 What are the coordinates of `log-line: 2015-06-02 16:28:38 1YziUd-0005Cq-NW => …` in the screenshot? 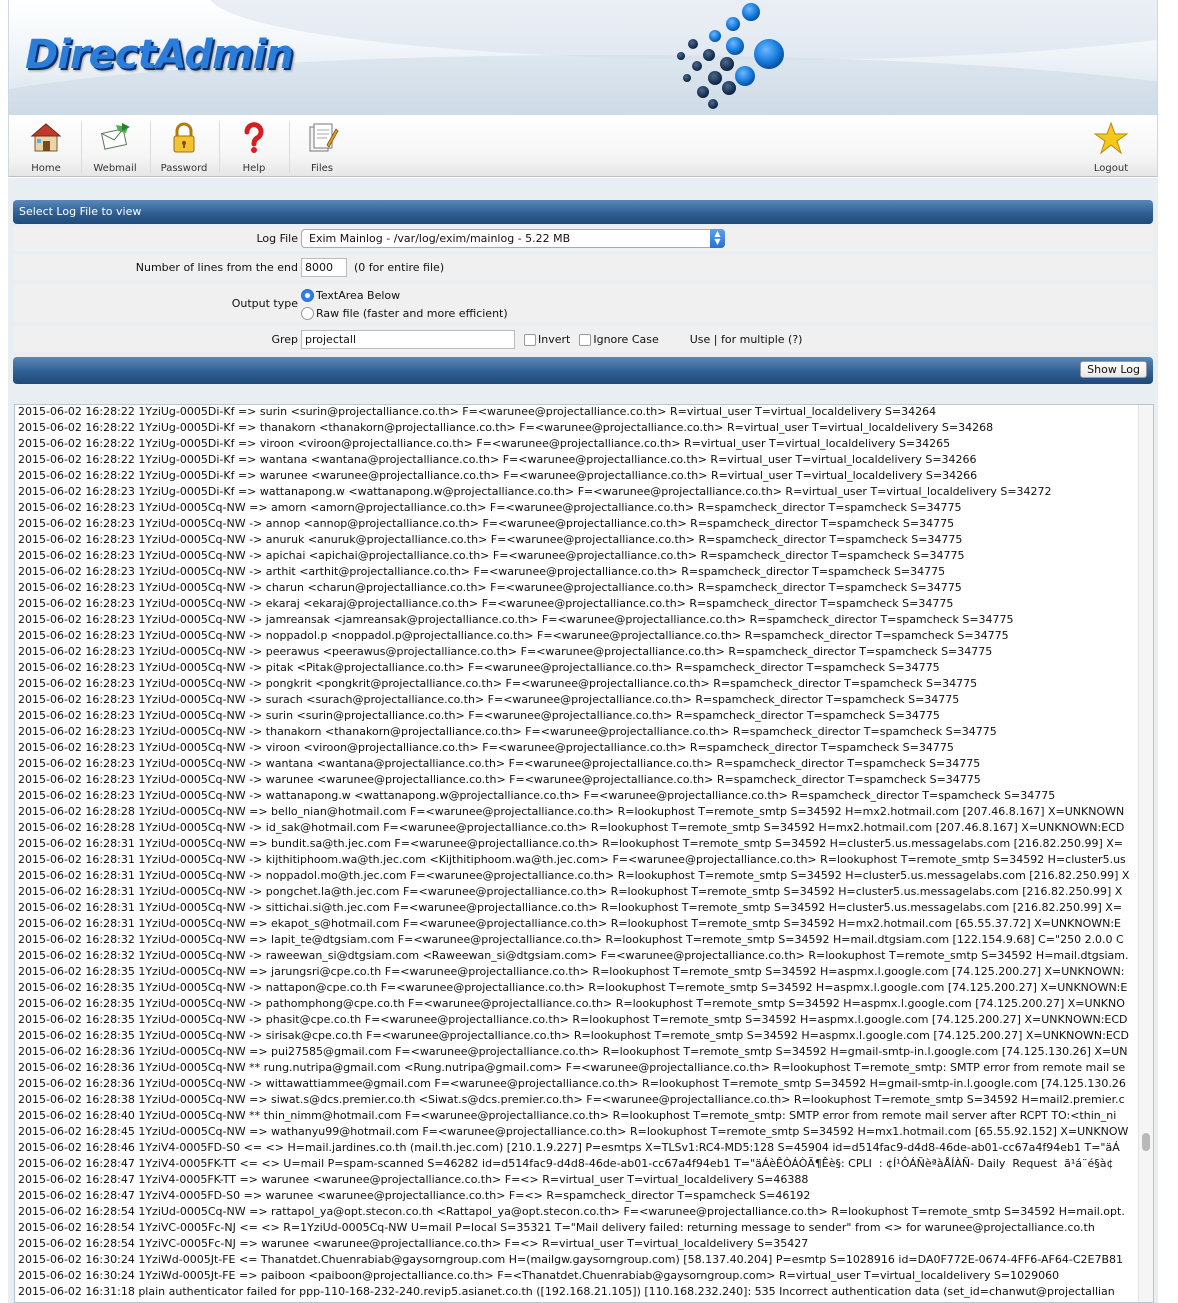 It's located at (571, 1099).